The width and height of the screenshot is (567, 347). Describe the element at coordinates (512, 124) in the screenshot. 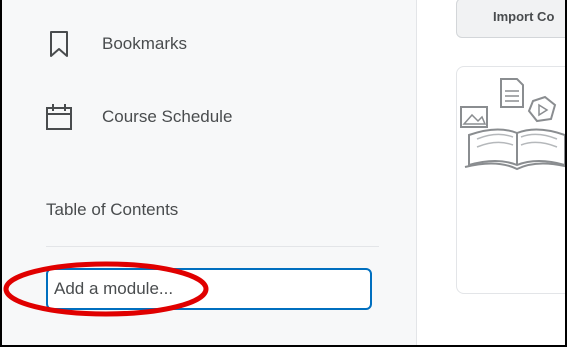

I see `book-media-icon` at that location.